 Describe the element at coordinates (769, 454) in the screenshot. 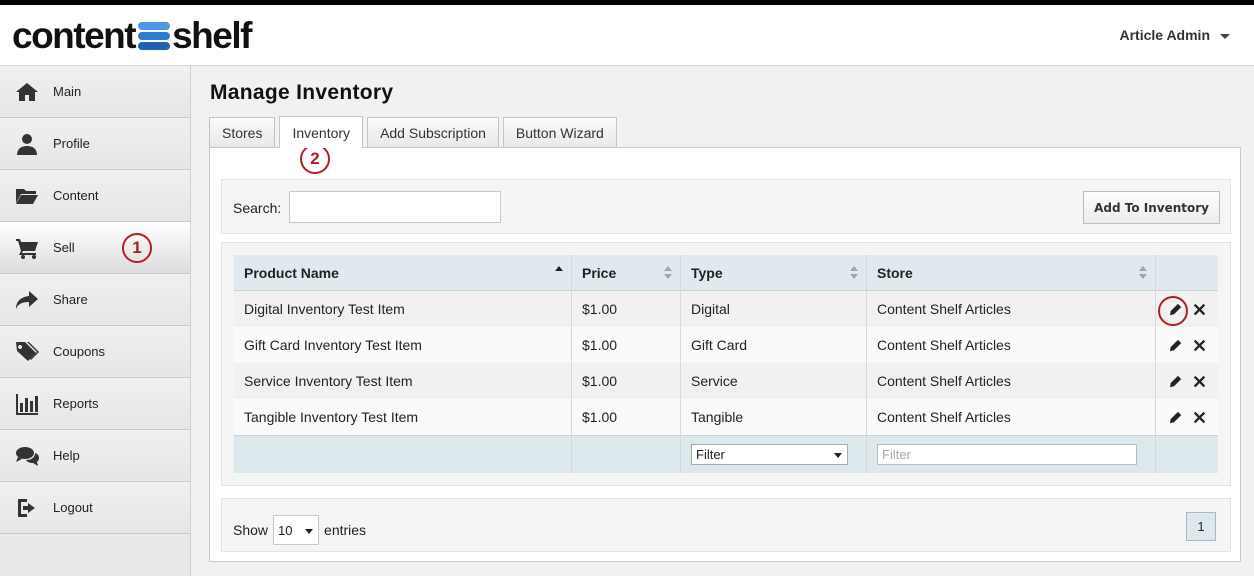

I see `type-filter-select: Filter` at that location.